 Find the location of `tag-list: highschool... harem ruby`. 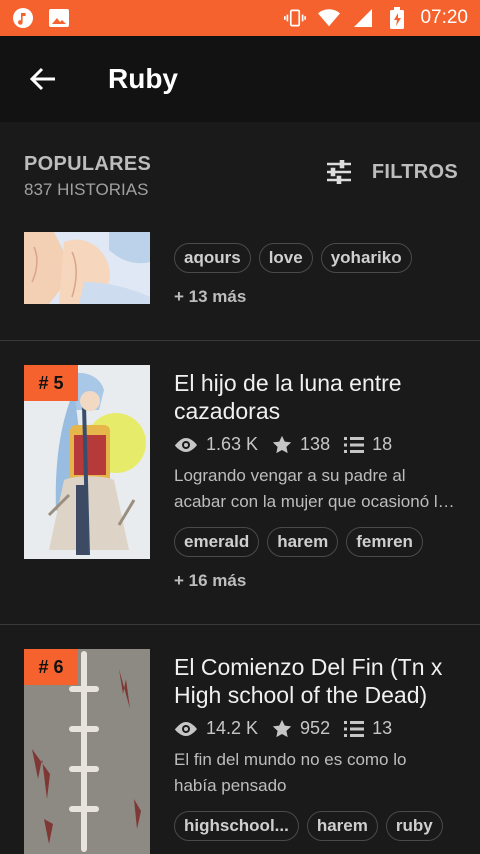

tag-list: highschool... harem ruby is located at coordinates (308, 826).